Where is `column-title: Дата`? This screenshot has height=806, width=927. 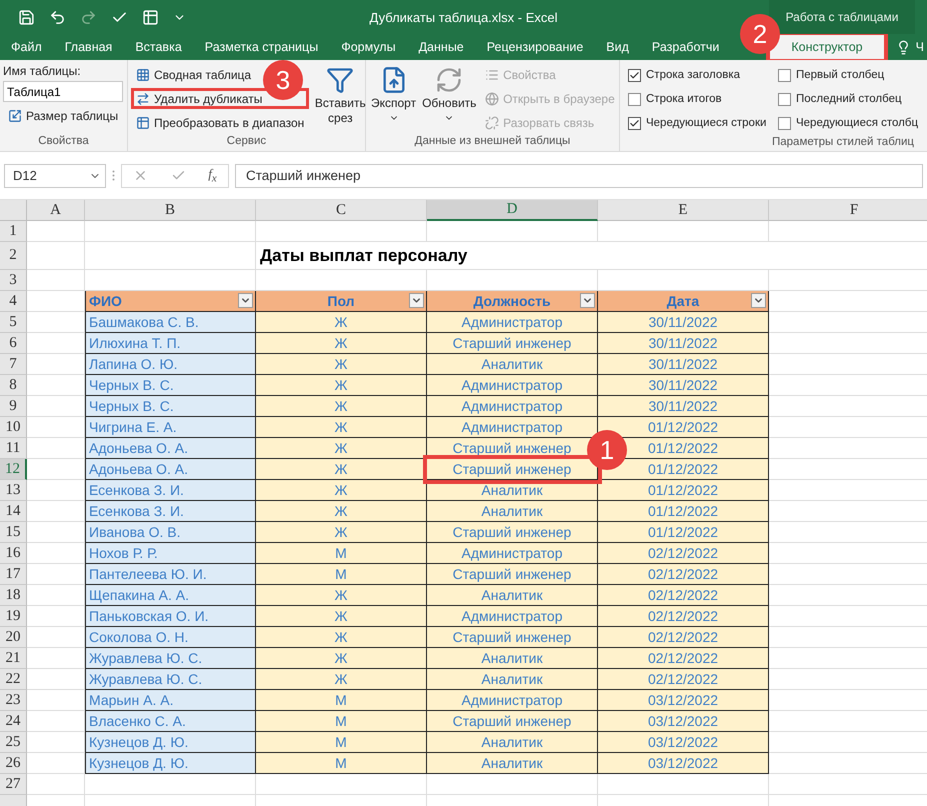
column-title: Дата is located at coordinates (683, 301).